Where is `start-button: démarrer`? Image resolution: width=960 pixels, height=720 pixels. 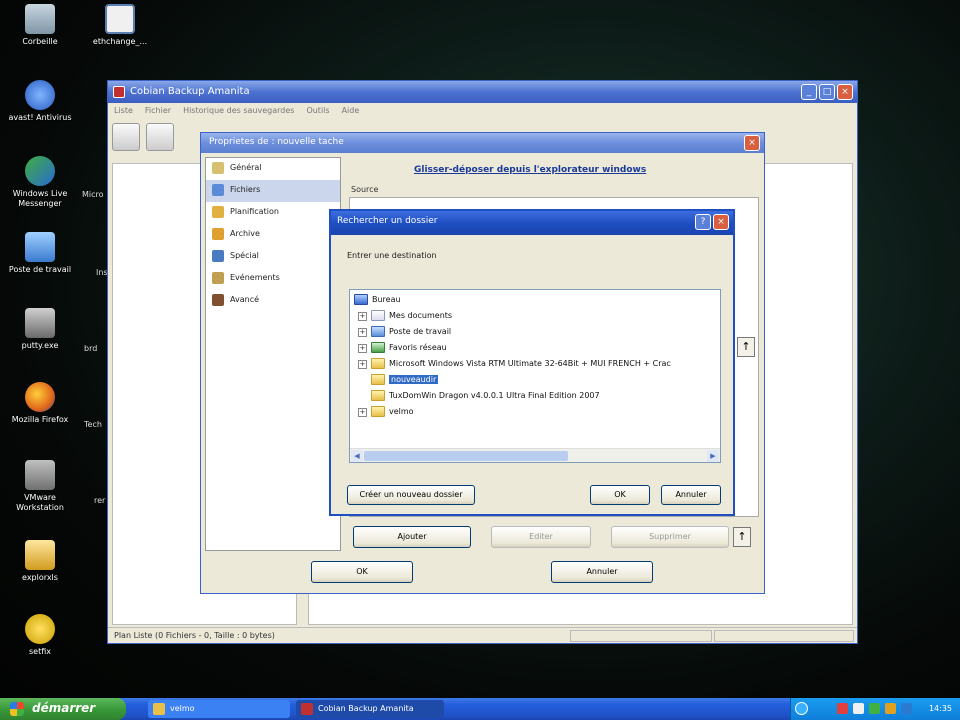
start-button: démarrer is located at coordinates (63, 709).